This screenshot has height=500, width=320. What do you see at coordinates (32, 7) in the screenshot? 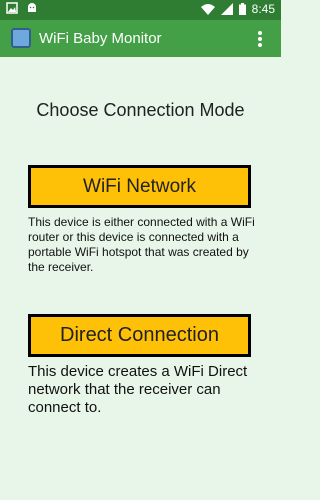
I see `android-debug-icon` at bounding box center [32, 7].